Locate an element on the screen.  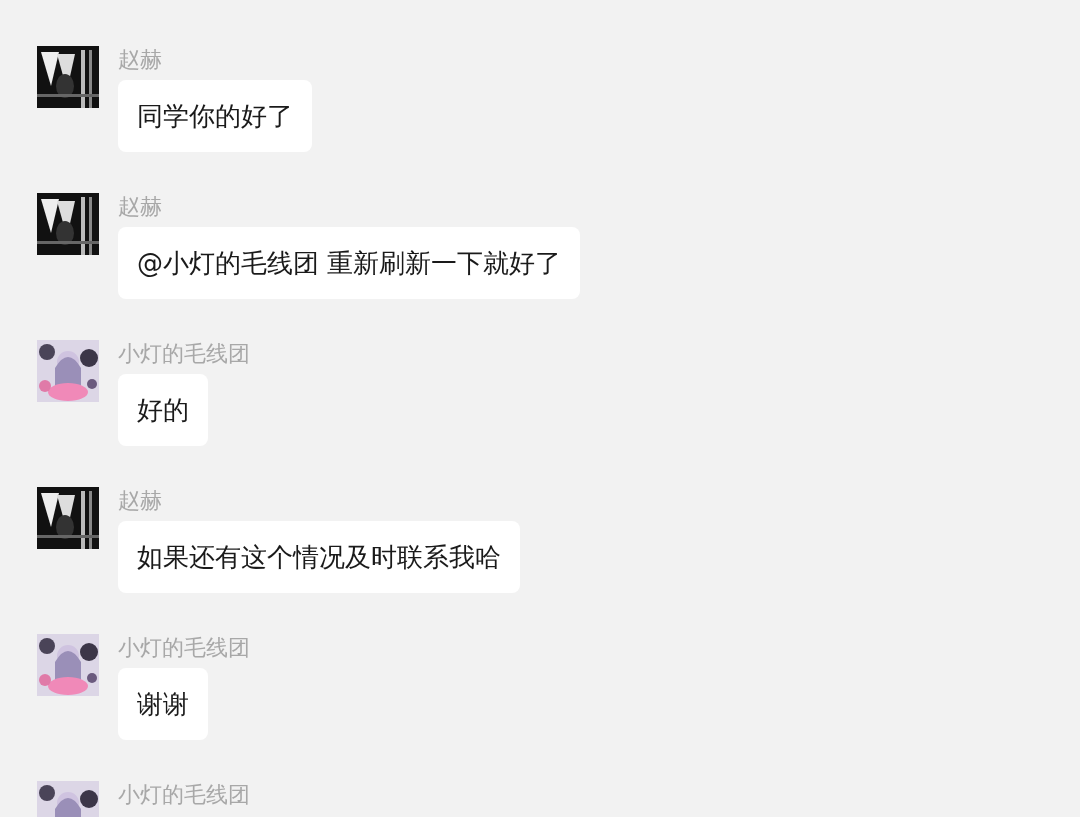
message-bubble: 好的 is located at coordinates (163, 410).